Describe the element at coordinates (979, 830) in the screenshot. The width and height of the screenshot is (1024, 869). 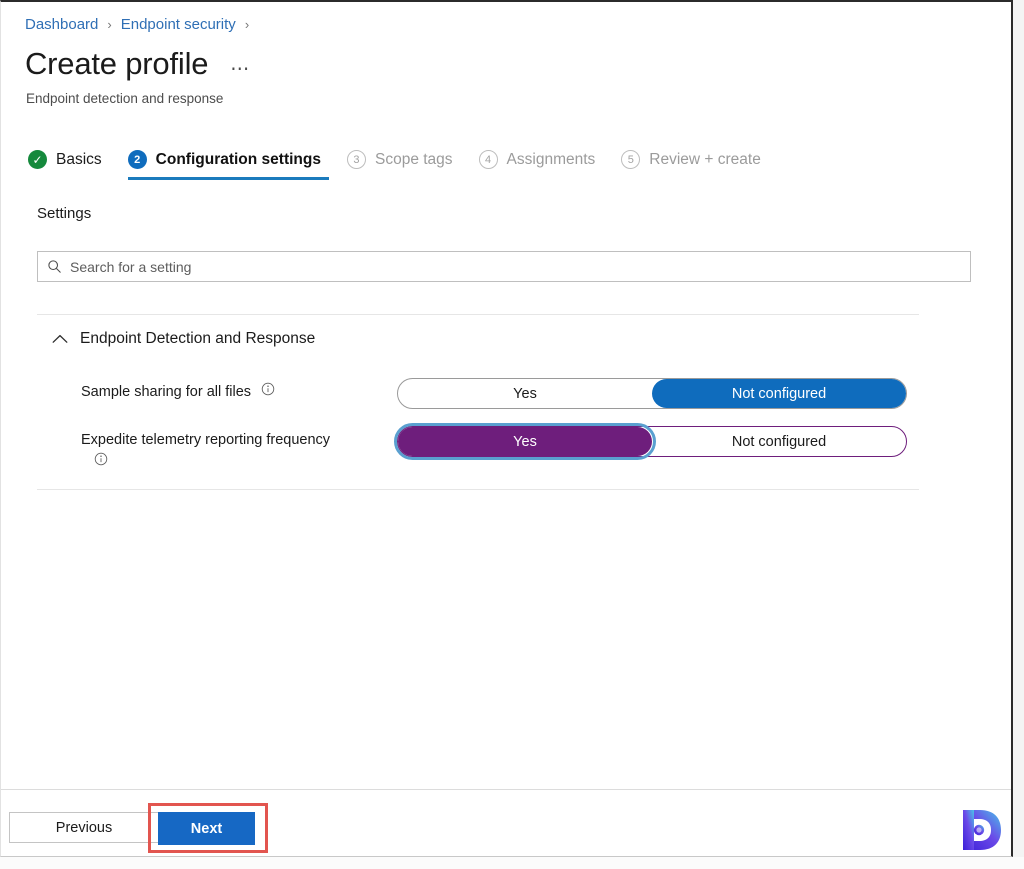
I see `prajwal-desai-logo` at that location.